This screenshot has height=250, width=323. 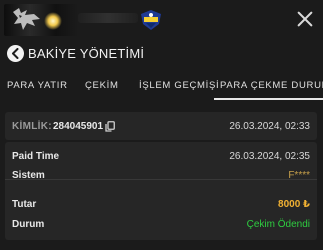 I want to click on amount-label: Tutar, so click(x=24, y=204).